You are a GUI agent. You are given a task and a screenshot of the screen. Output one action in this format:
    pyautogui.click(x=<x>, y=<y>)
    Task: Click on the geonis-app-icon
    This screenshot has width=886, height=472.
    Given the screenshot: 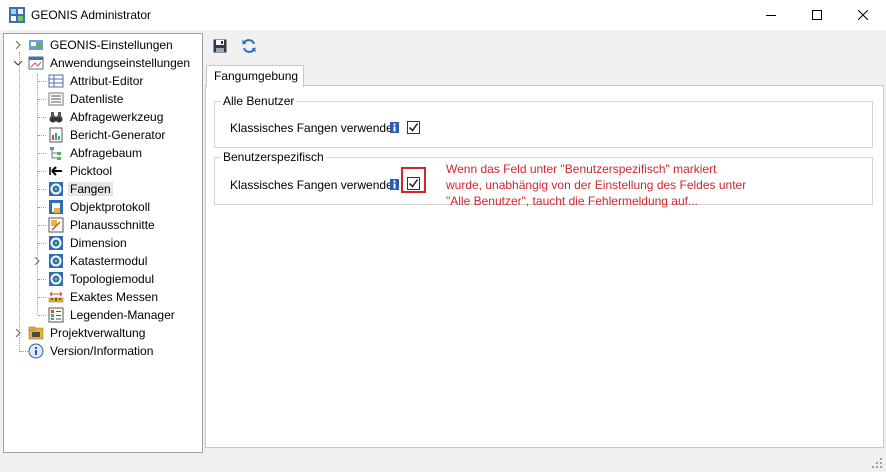 What is the action you would take?
    pyautogui.click(x=17, y=15)
    